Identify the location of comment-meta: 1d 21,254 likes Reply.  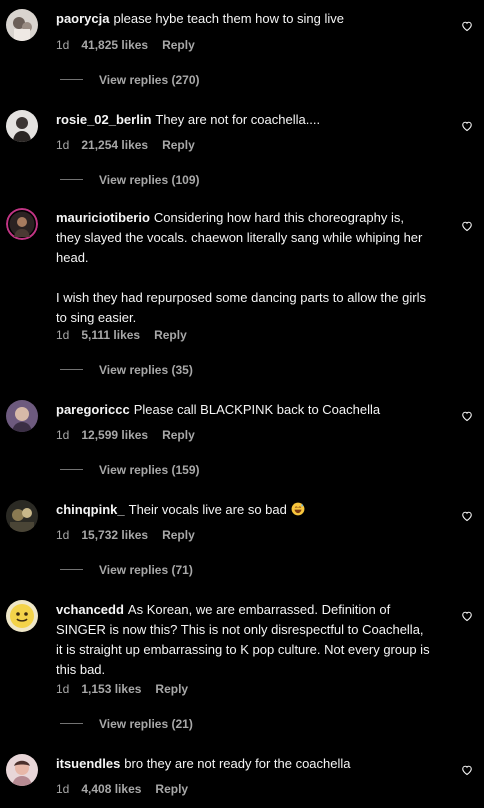
(132, 145).